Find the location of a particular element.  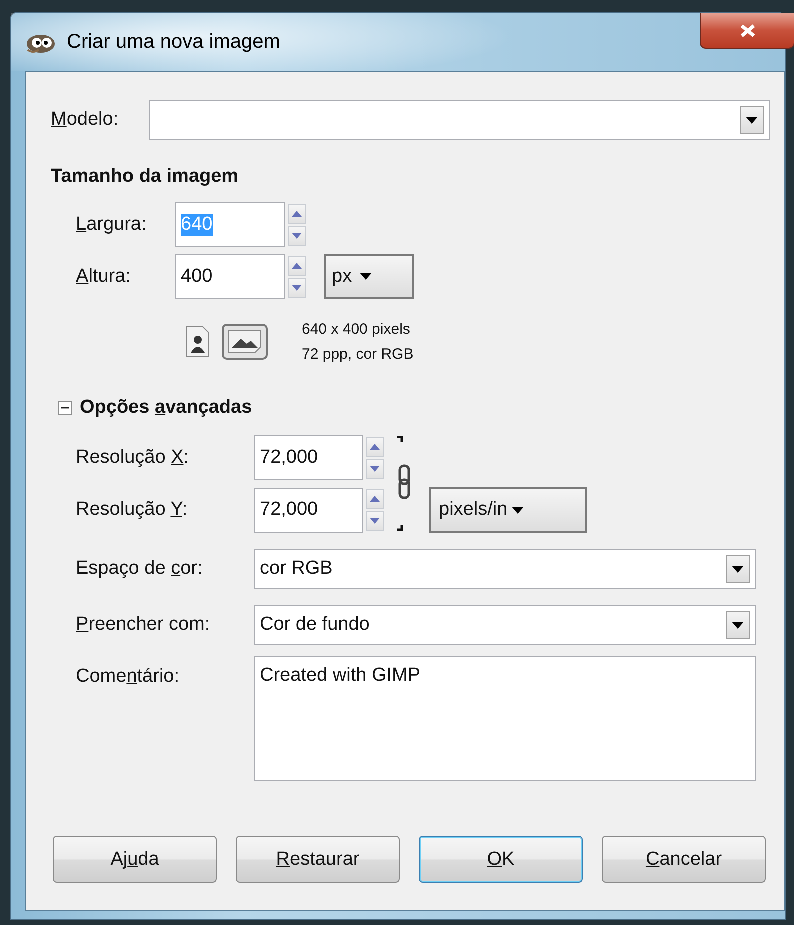

field-value: cor RGB is located at coordinates (297, 569).